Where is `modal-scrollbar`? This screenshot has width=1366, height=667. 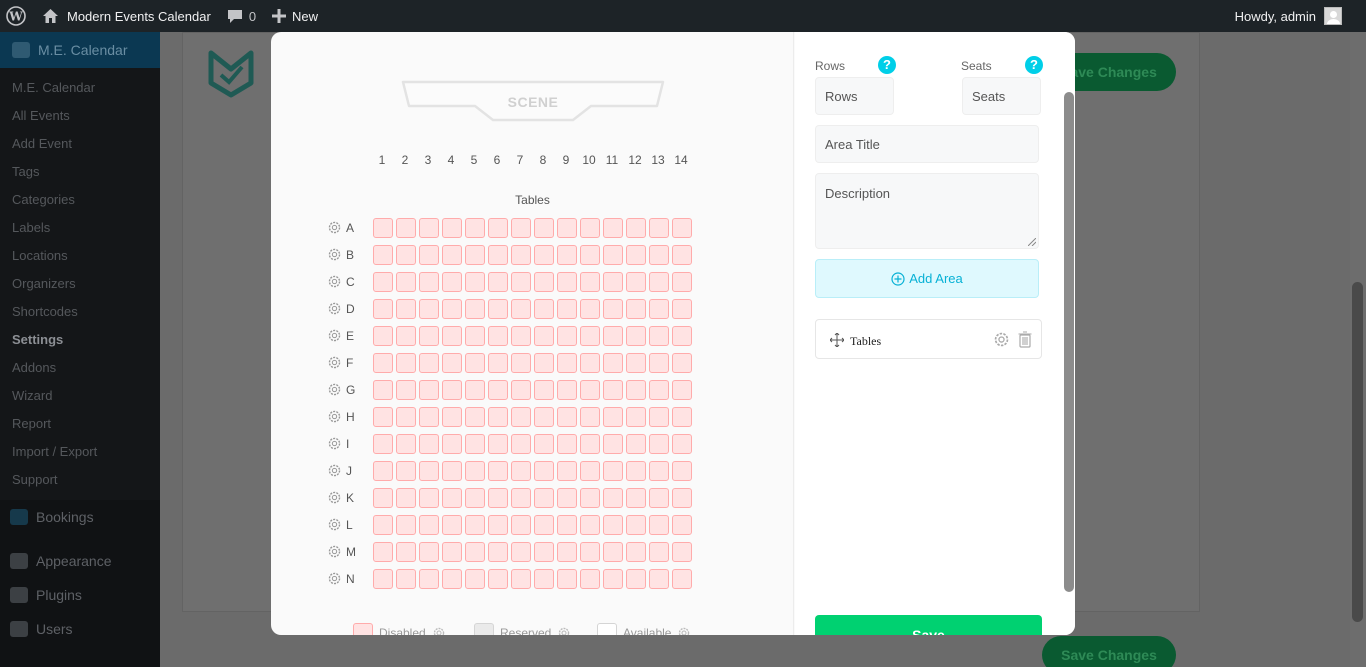 modal-scrollbar is located at coordinates (1069, 342).